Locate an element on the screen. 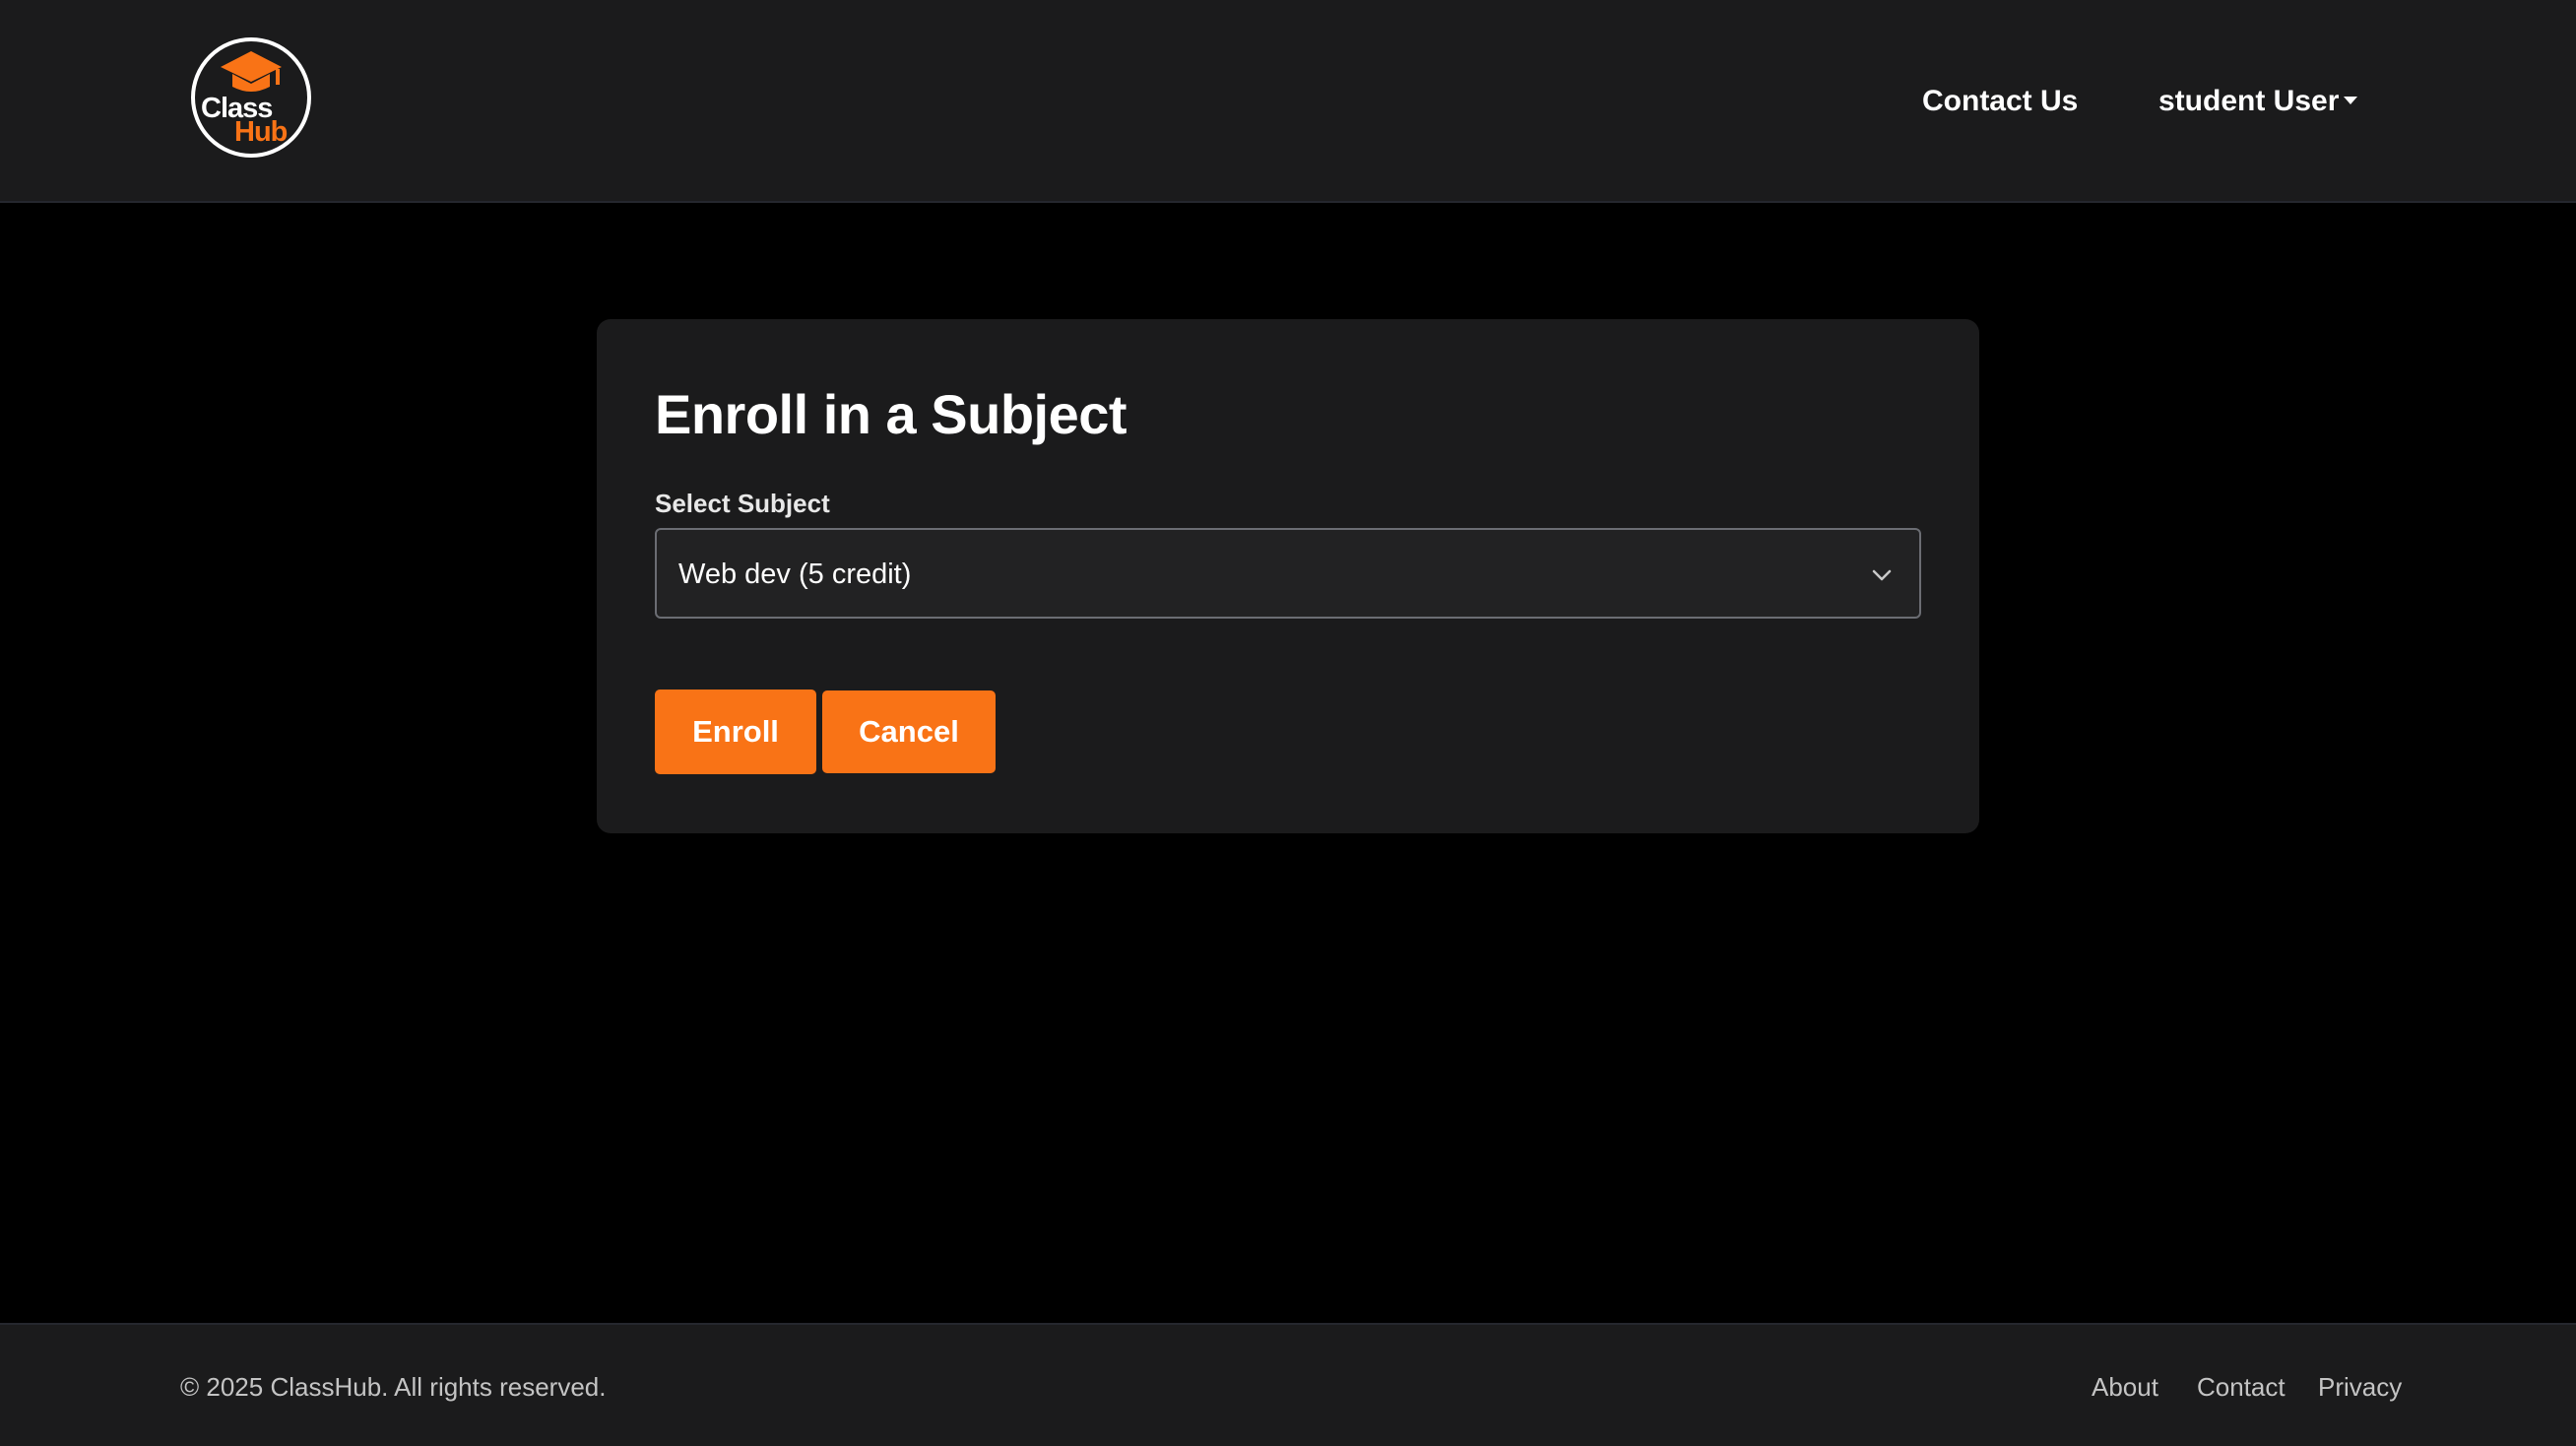  caret-down-icon is located at coordinates (2350, 100).